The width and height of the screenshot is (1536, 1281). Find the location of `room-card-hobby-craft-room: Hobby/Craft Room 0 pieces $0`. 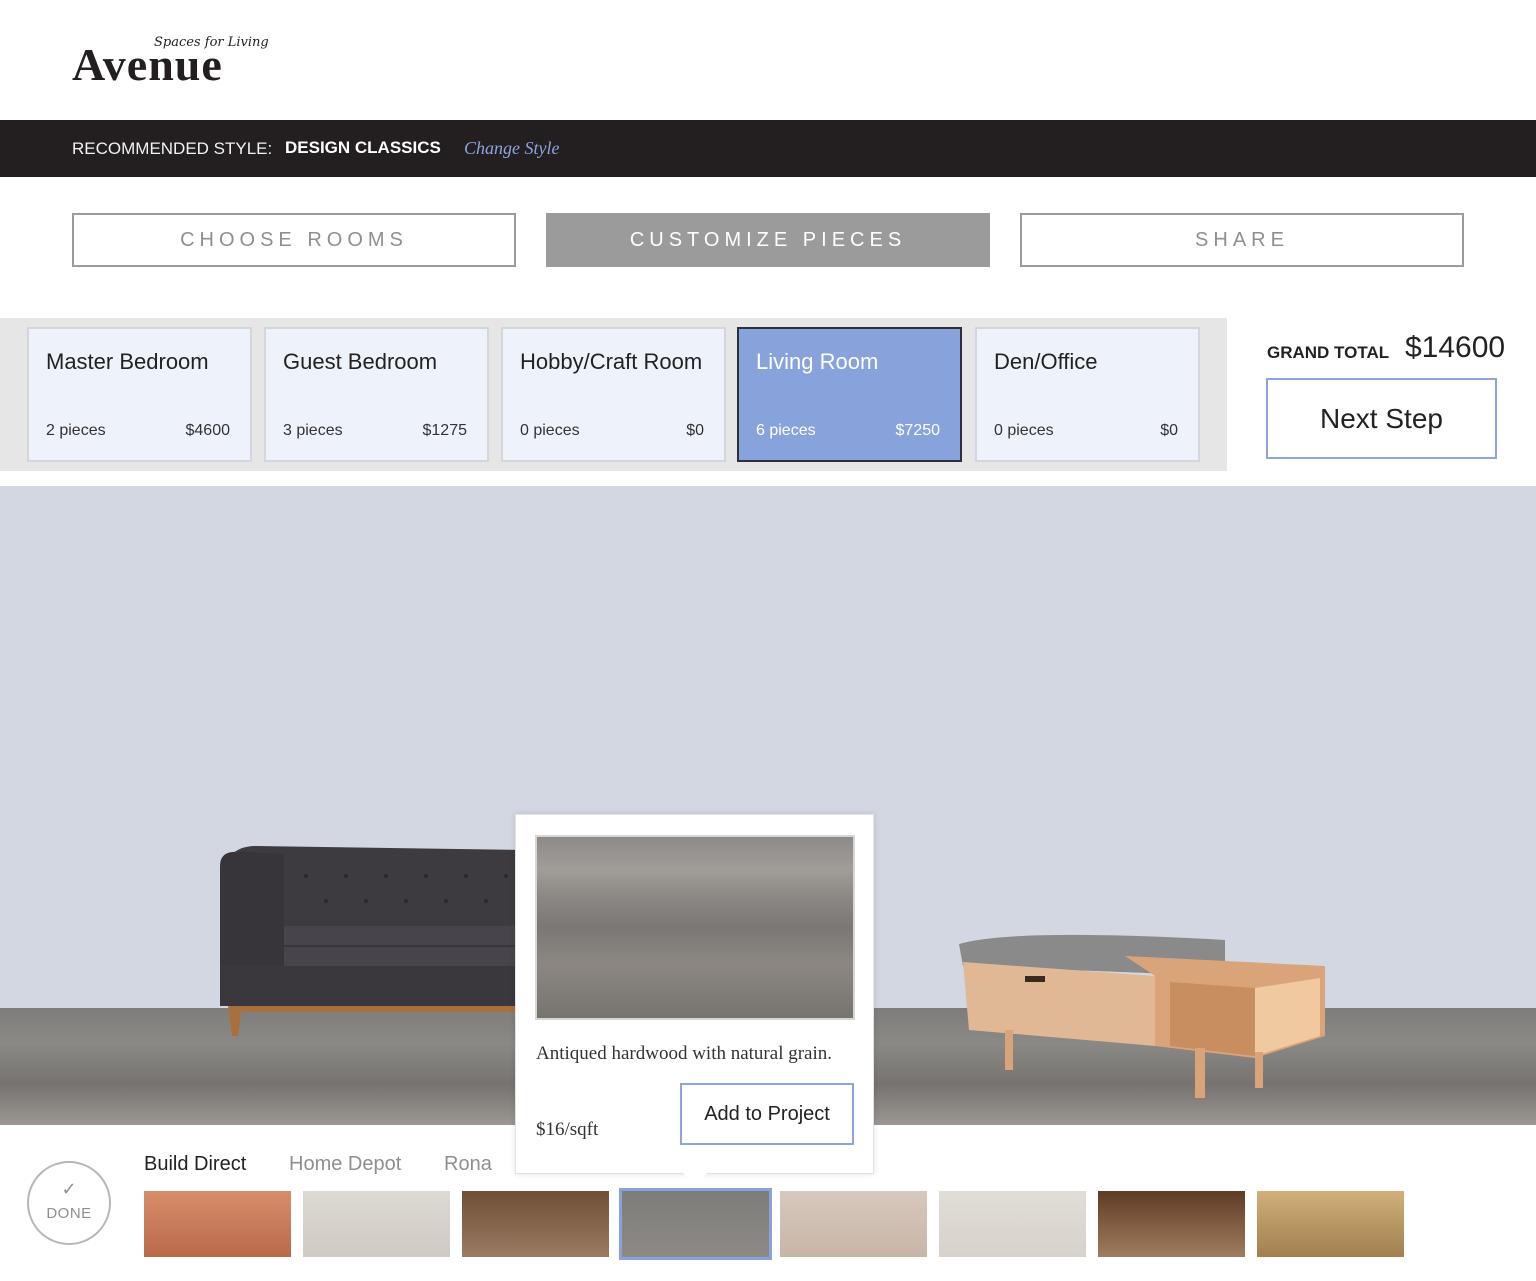

room-card-hobby-craft-room: Hobby/Craft Room 0 pieces $0 is located at coordinates (613, 394).